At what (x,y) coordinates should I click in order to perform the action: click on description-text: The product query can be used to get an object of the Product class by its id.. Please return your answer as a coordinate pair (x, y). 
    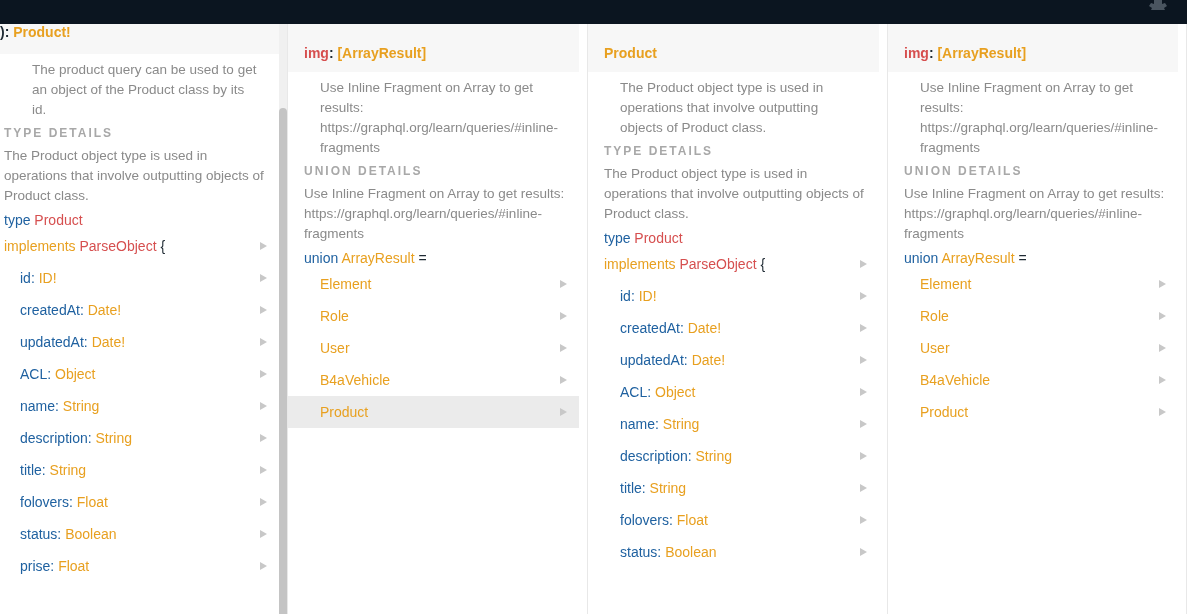
    Looking at the image, I should click on (144, 90).